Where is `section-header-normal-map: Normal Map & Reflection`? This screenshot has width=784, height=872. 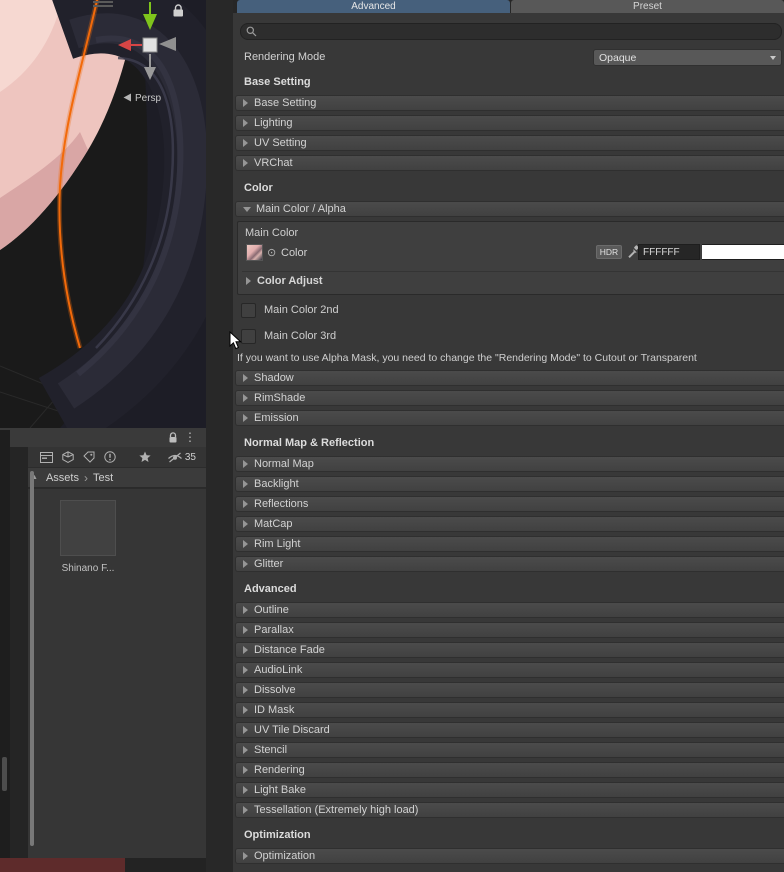
section-header-normal-map: Normal Map & Reflection is located at coordinates (309, 443).